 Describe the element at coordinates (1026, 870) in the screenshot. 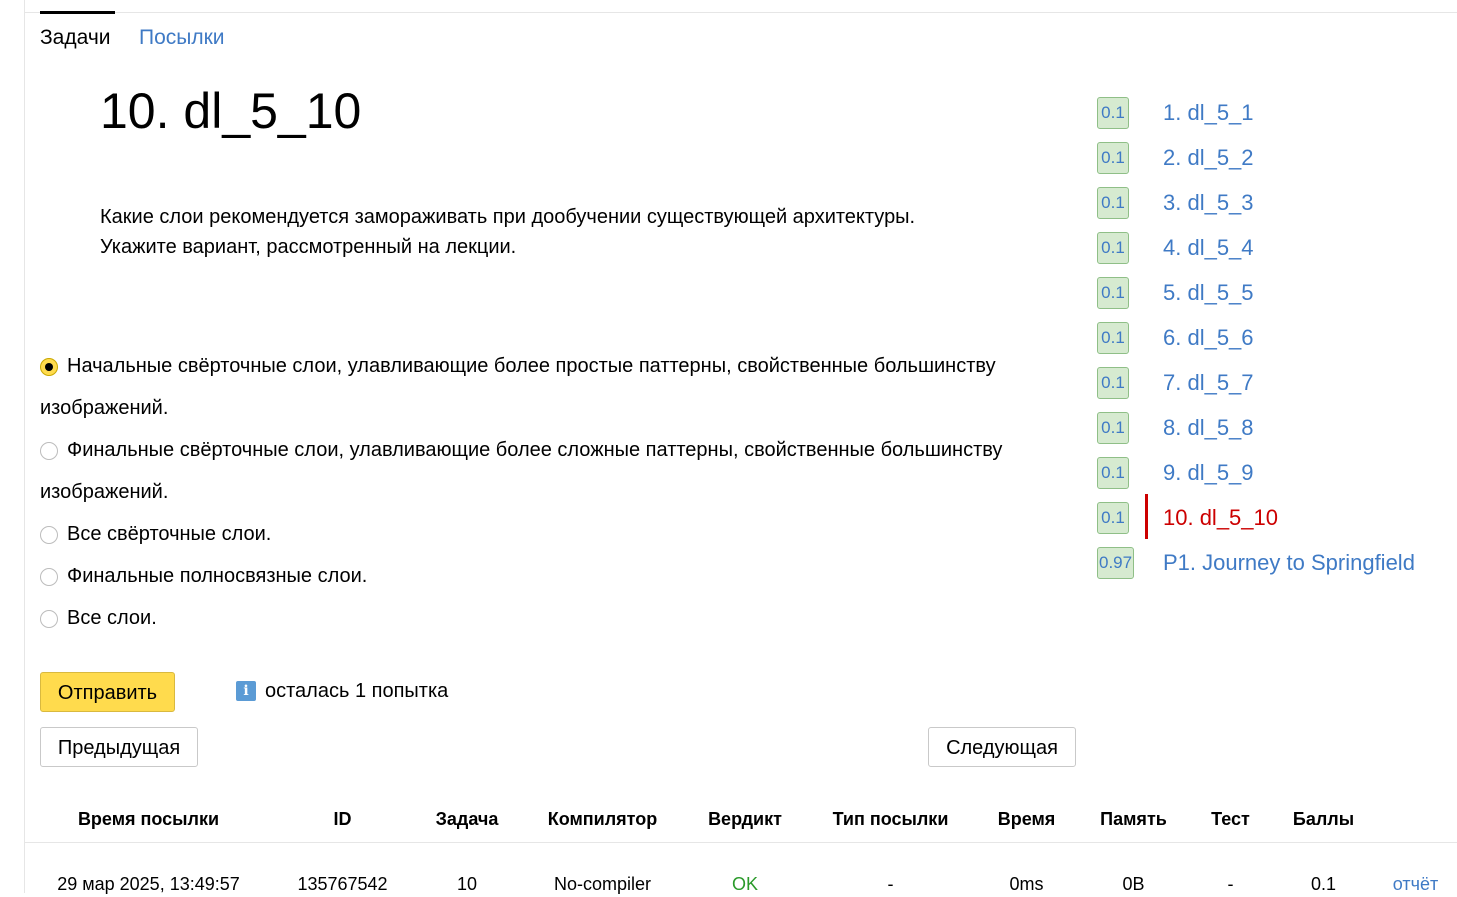

I see `submission-time-used: 0ms` at that location.